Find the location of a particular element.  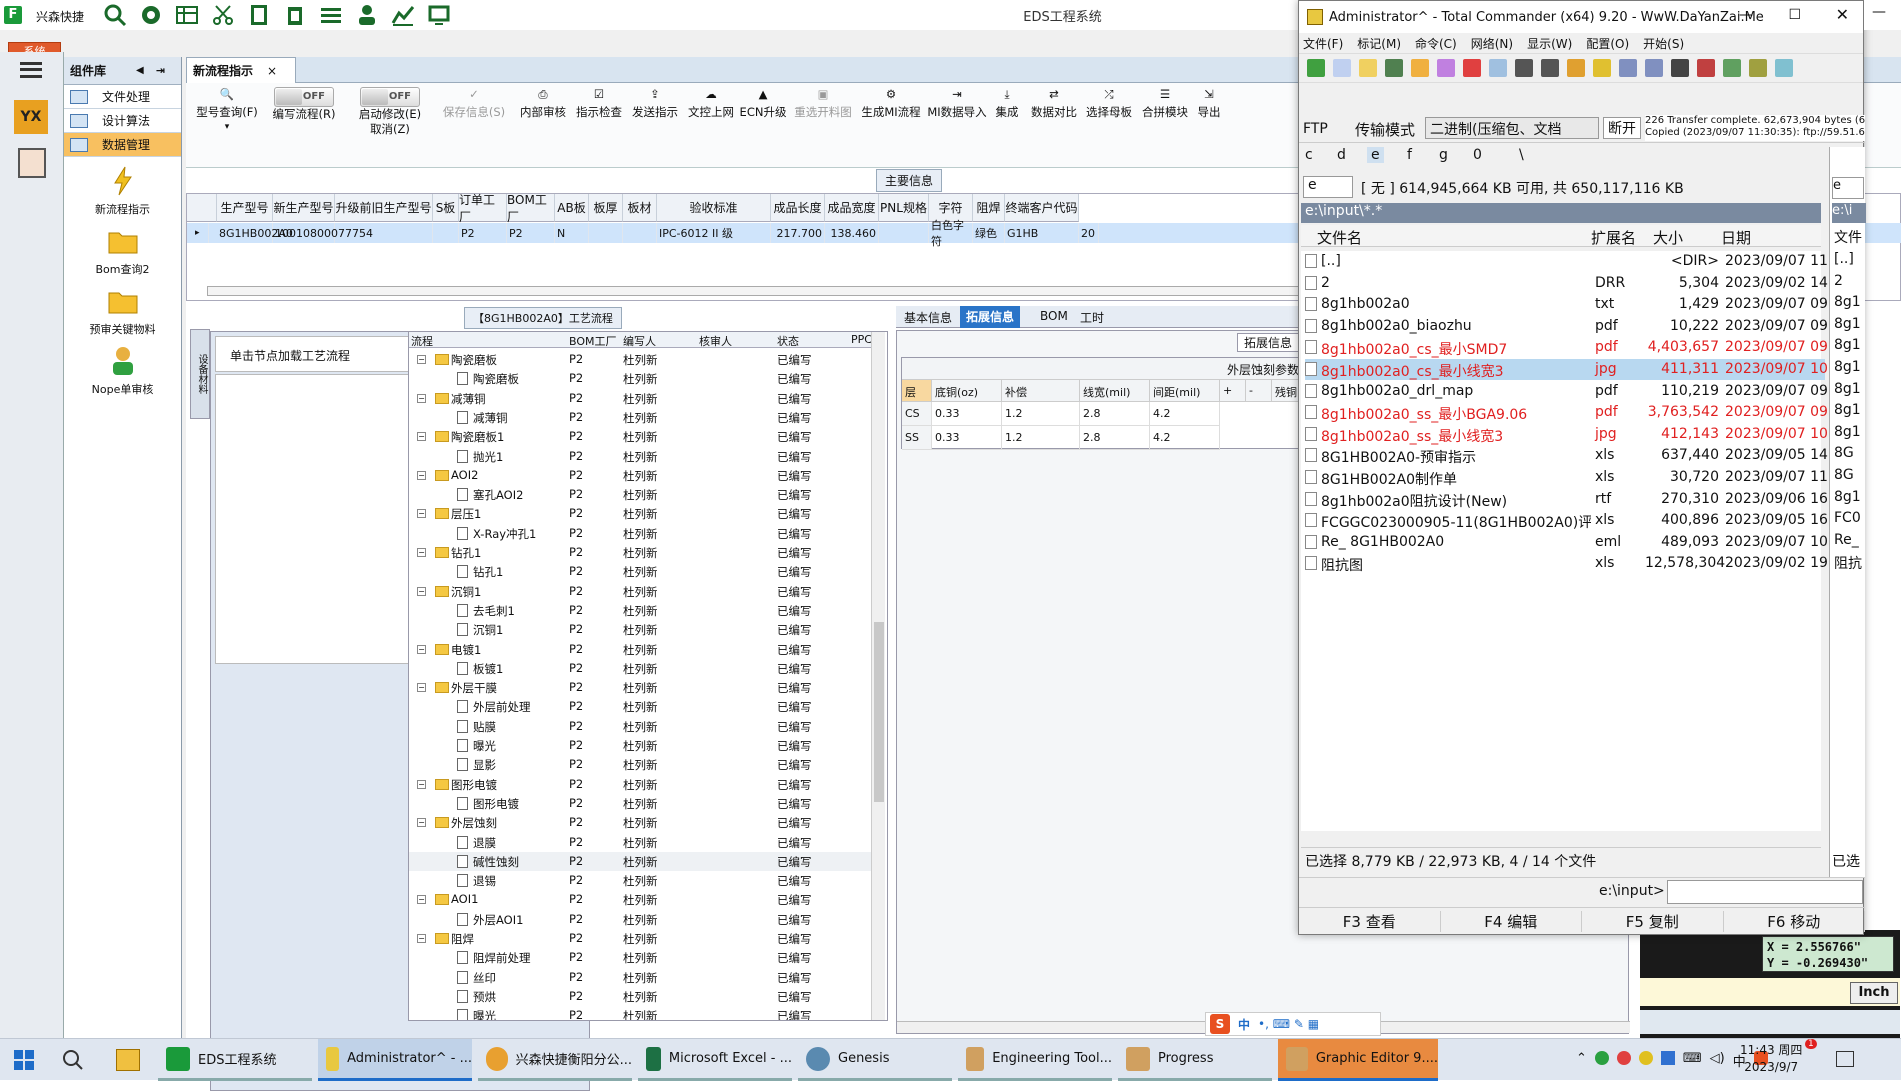

menu-file-processing: 文件处理 is located at coordinates (122, 97).